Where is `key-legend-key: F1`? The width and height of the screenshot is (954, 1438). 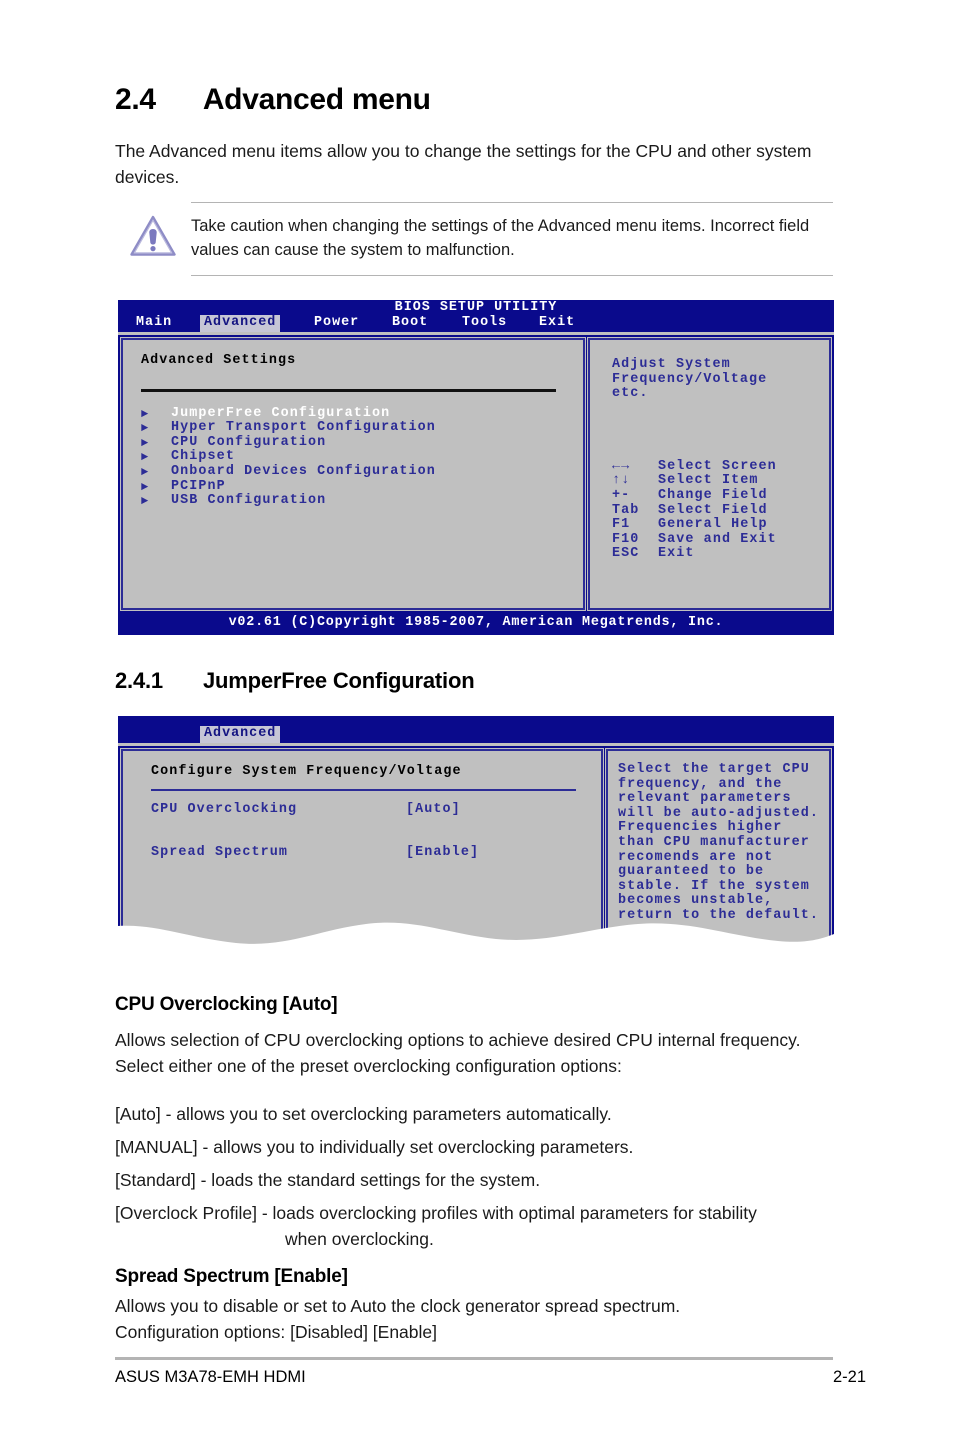 key-legend-key: F1 is located at coordinates (621, 525).